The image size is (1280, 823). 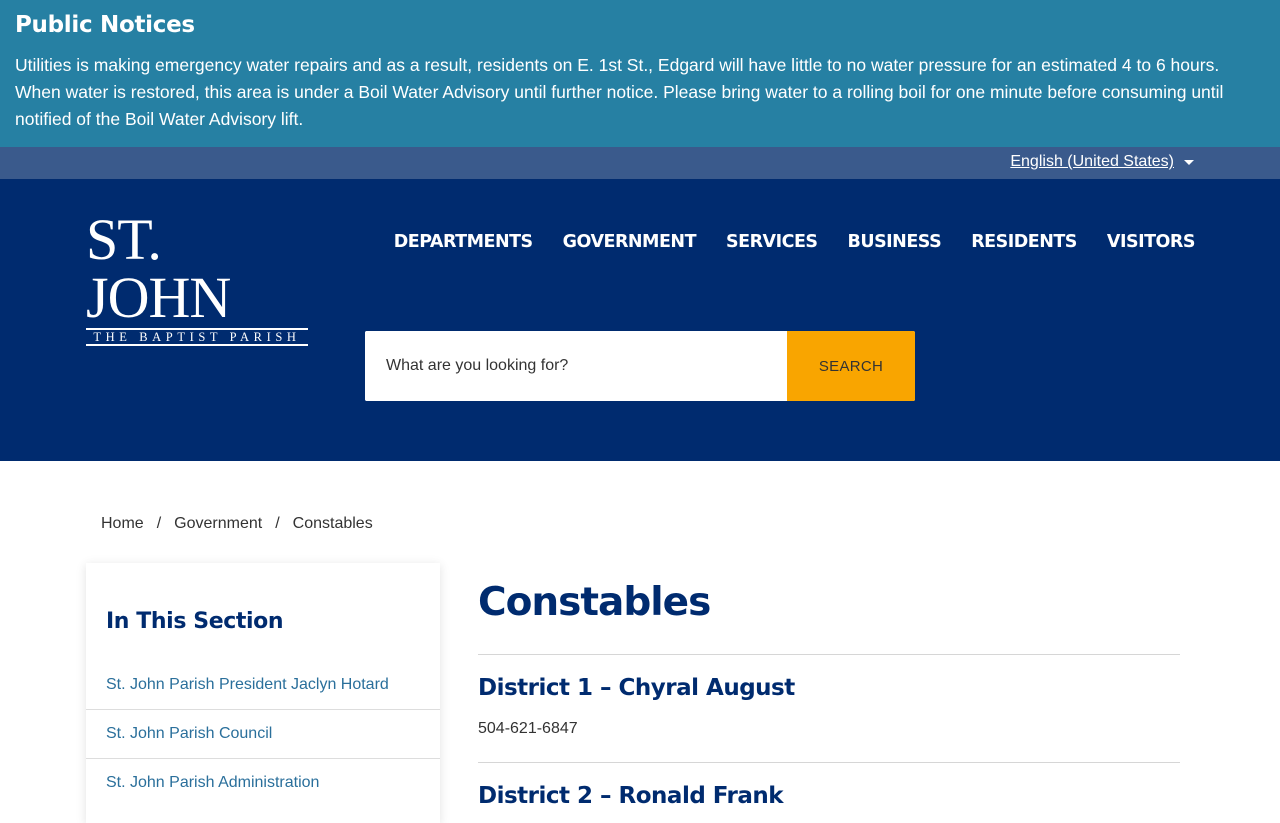 What do you see at coordinates (218, 524) in the screenshot?
I see `breadcrumb-government: Government` at bounding box center [218, 524].